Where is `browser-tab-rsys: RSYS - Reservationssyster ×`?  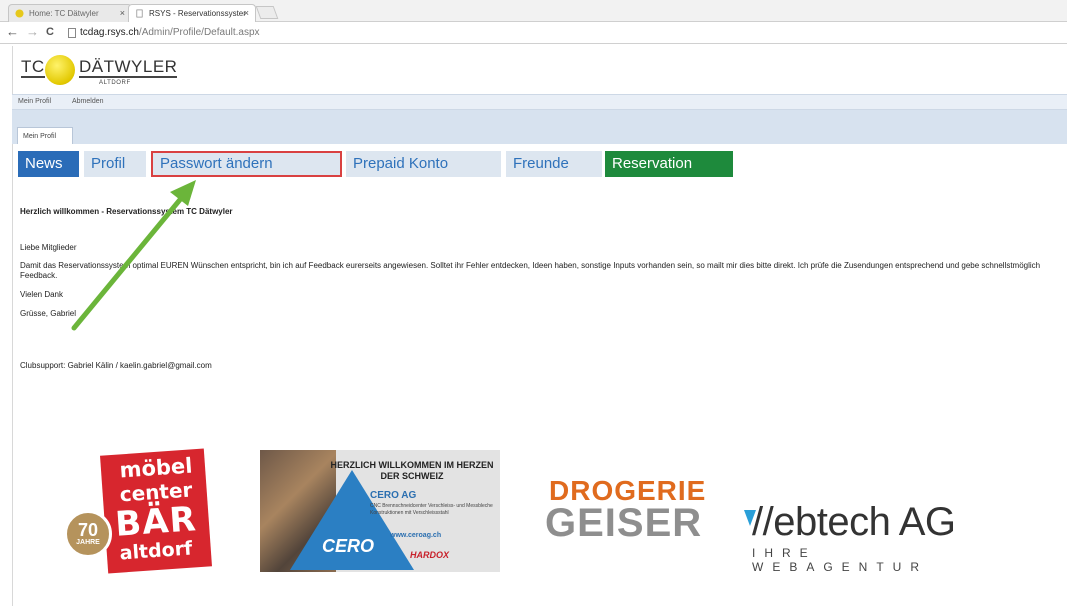
browser-tab-rsys: RSYS - Reservationssyster × is located at coordinates (192, 13).